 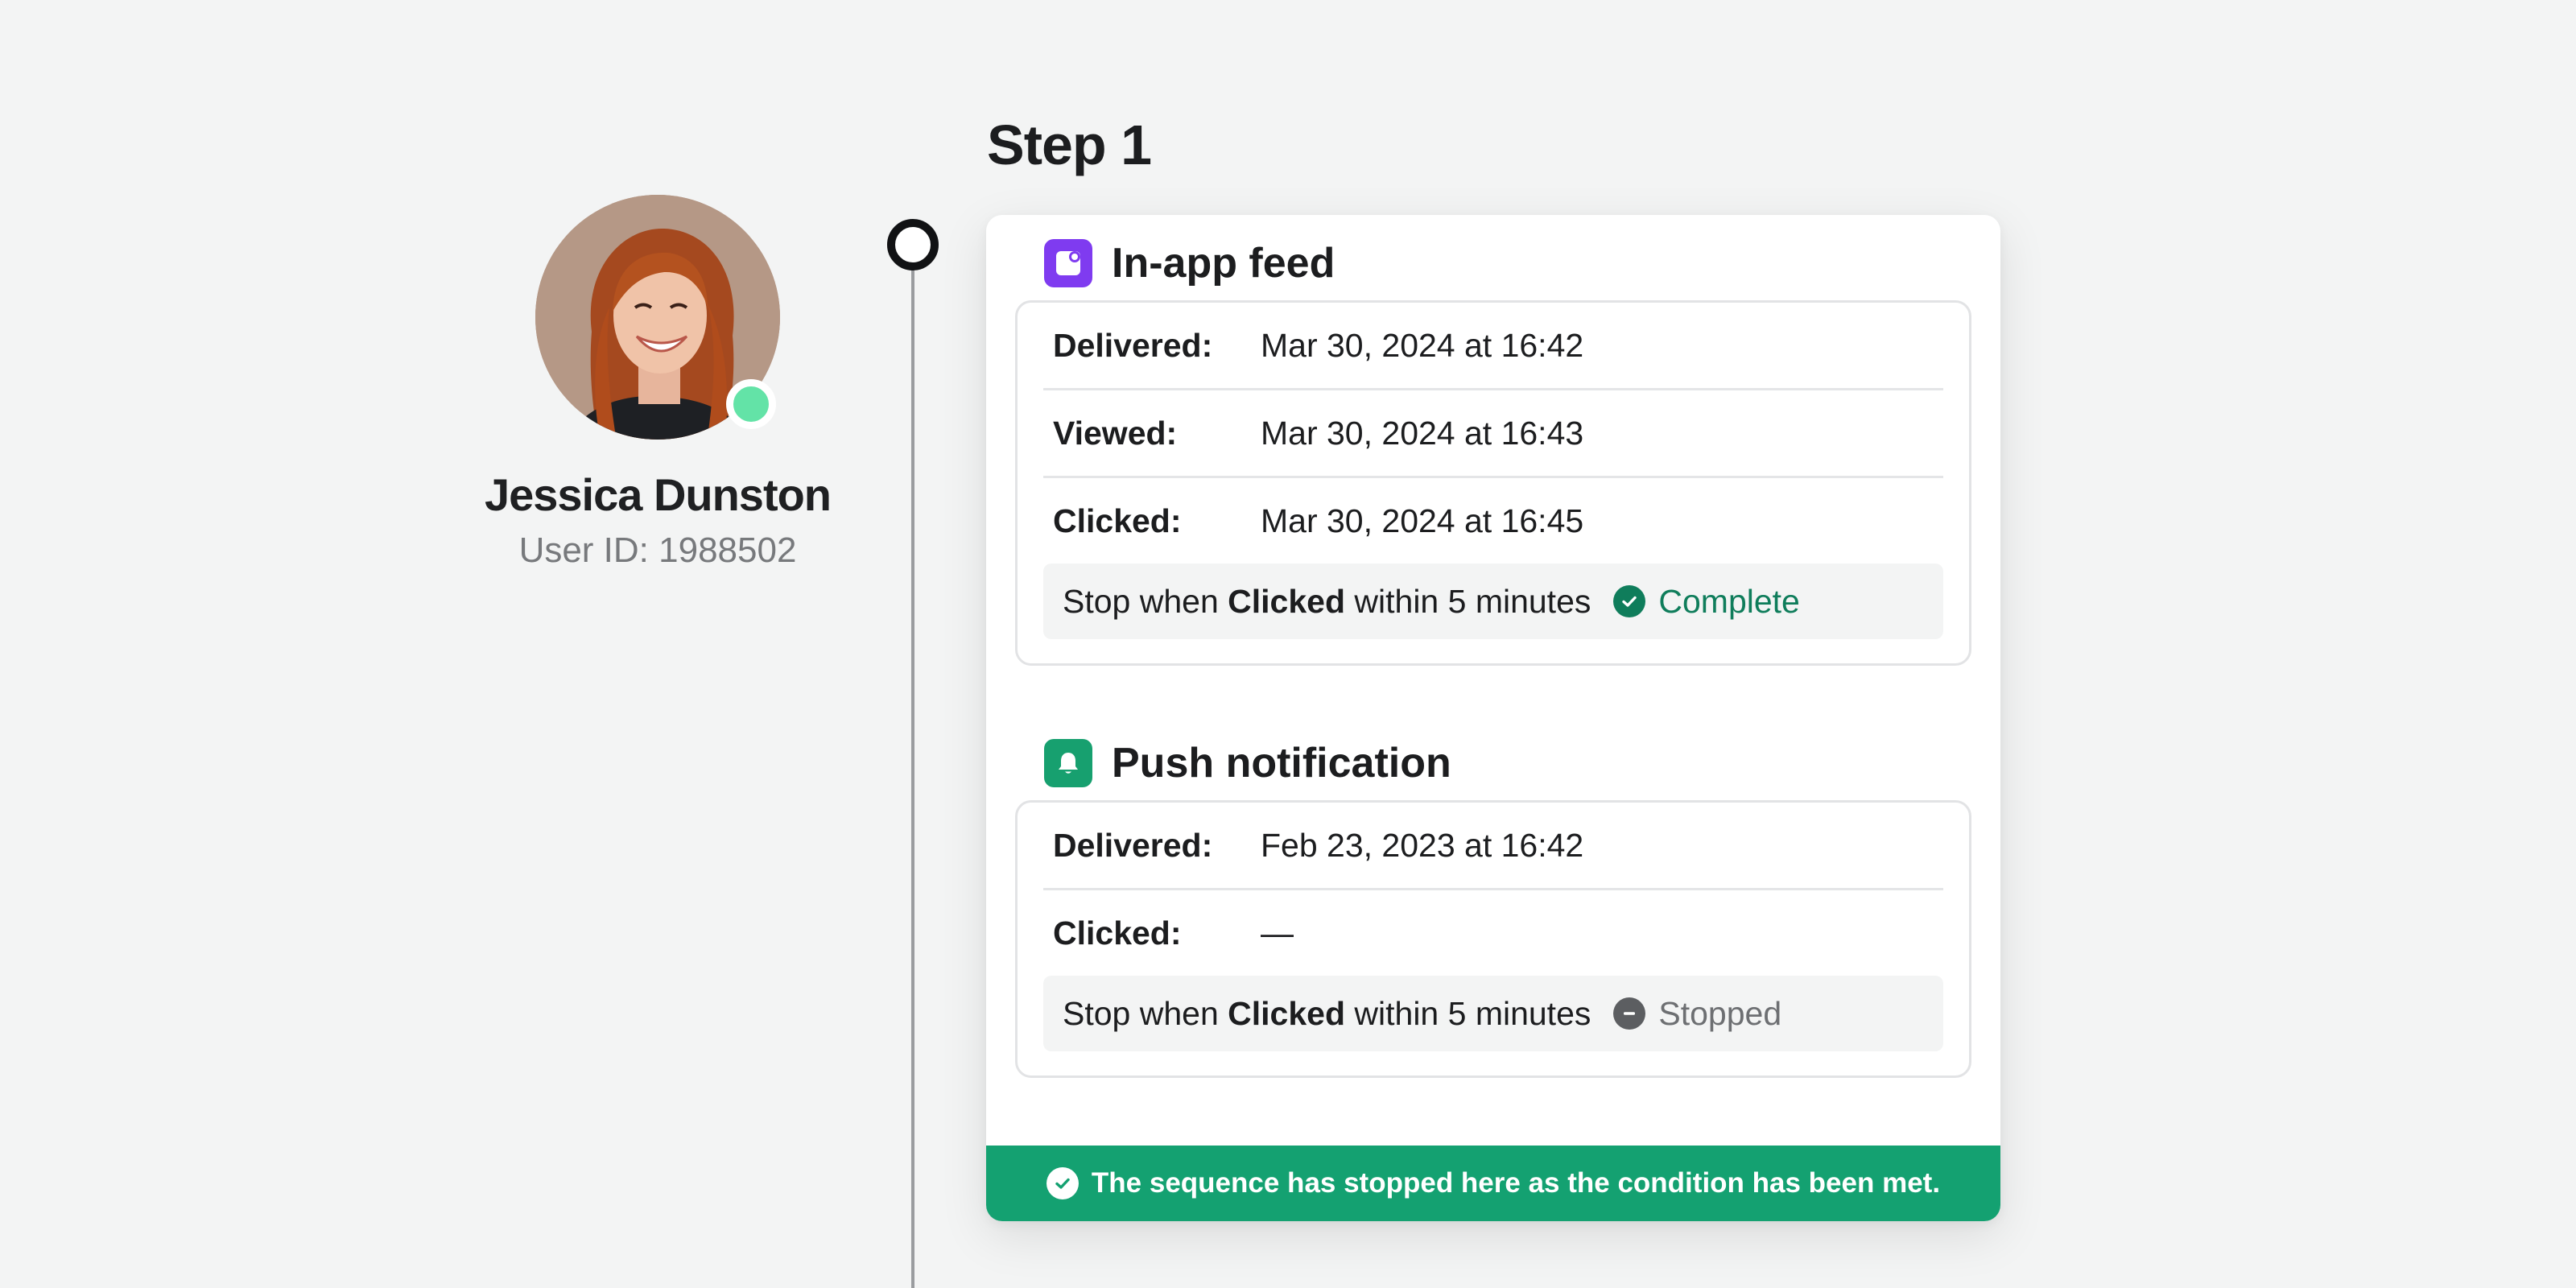 I want to click on detail-row-delivered: Delivered: Feb 23, 2023 at 16:42, so click(x=1493, y=846).